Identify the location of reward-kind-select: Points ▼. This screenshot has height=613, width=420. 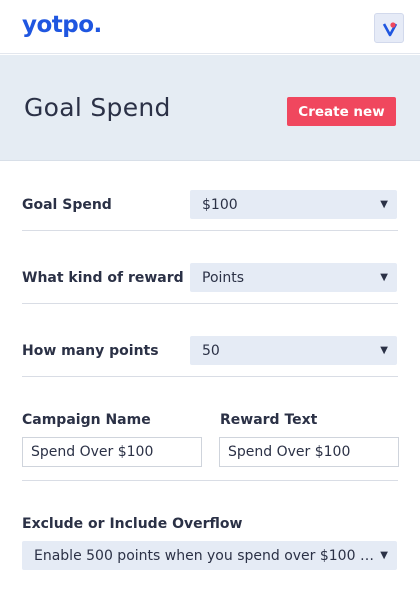
(293, 277).